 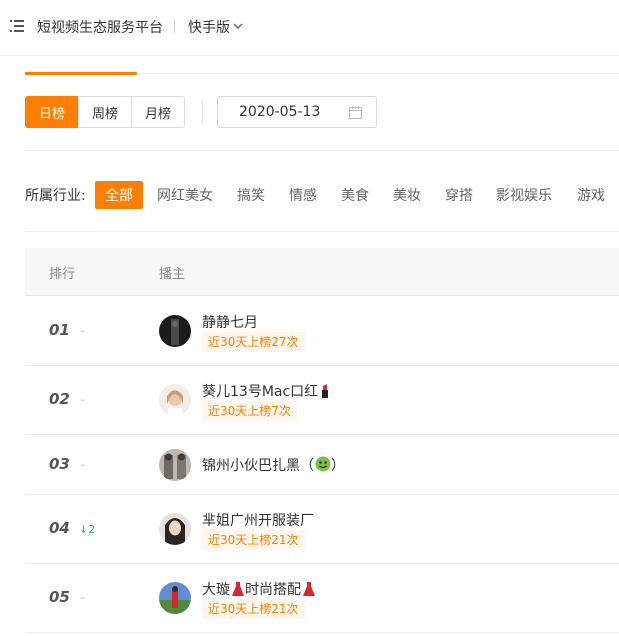 What do you see at coordinates (322, 598) in the screenshot?
I see `table-row: 05 – 大璇 时尚搭配 近30天上榜21次` at bounding box center [322, 598].